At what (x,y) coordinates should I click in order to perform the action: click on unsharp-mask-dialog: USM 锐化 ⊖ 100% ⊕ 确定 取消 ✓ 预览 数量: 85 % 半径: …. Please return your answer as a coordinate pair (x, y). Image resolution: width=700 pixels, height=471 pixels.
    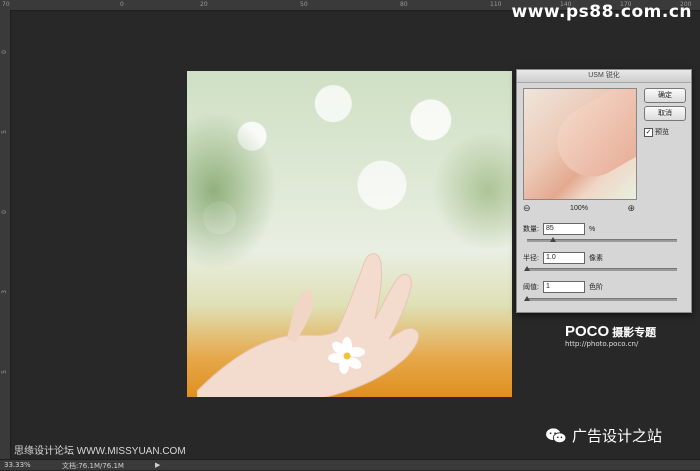
    Looking at the image, I should click on (604, 191).